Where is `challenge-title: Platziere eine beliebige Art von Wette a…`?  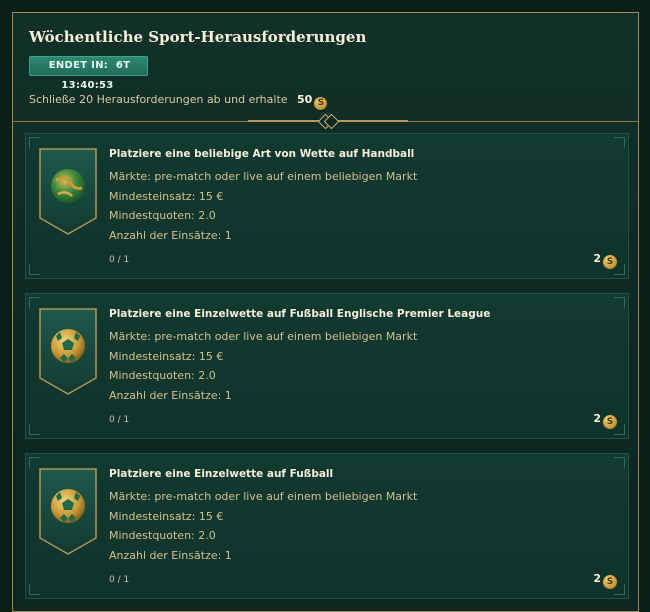
challenge-title: Platziere eine beliebige Art von Wette a… is located at coordinates (262, 154).